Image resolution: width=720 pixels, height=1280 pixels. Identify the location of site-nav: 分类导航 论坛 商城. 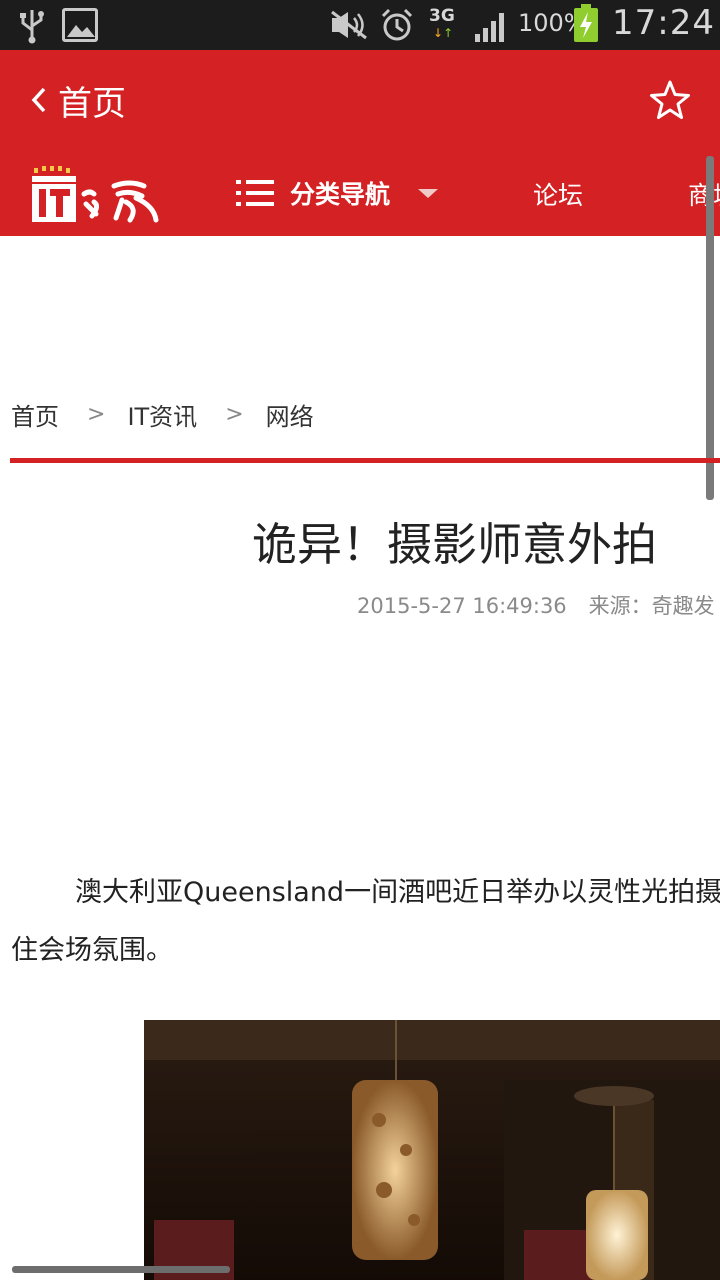
(360, 193).